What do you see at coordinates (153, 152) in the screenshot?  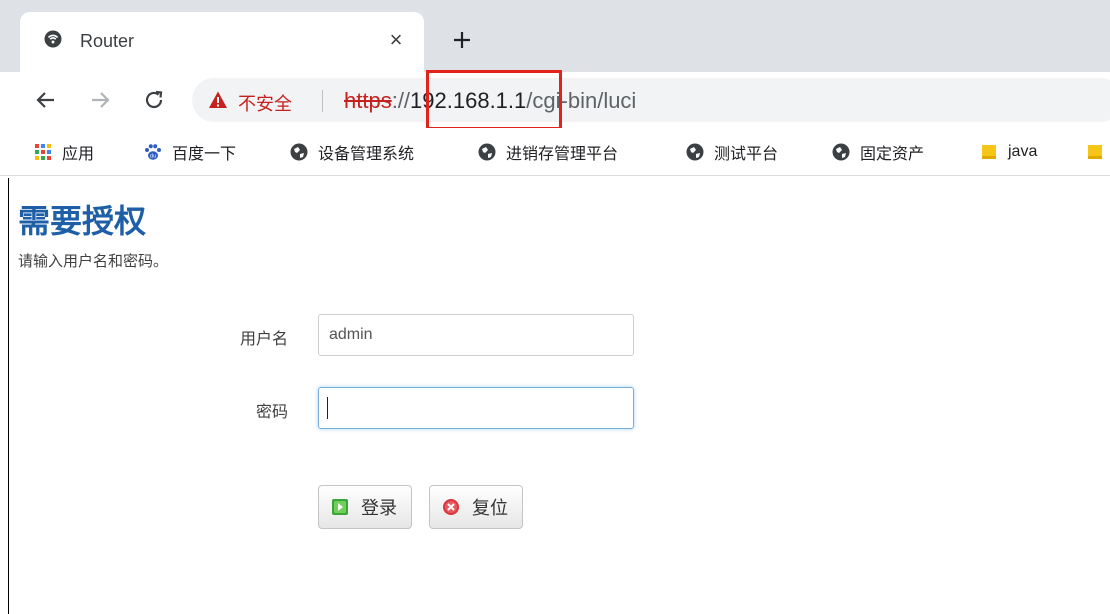 I see `baidu-paw-icon: du` at bounding box center [153, 152].